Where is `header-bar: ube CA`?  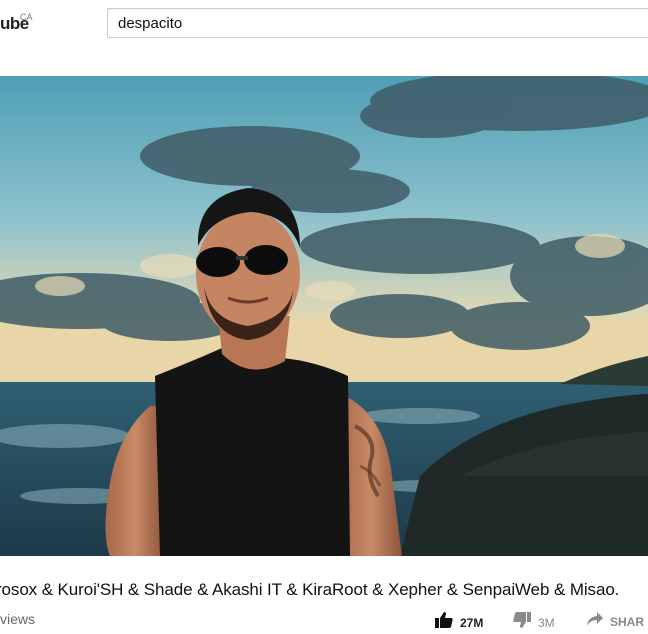 header-bar: ube CA is located at coordinates (324, 28).